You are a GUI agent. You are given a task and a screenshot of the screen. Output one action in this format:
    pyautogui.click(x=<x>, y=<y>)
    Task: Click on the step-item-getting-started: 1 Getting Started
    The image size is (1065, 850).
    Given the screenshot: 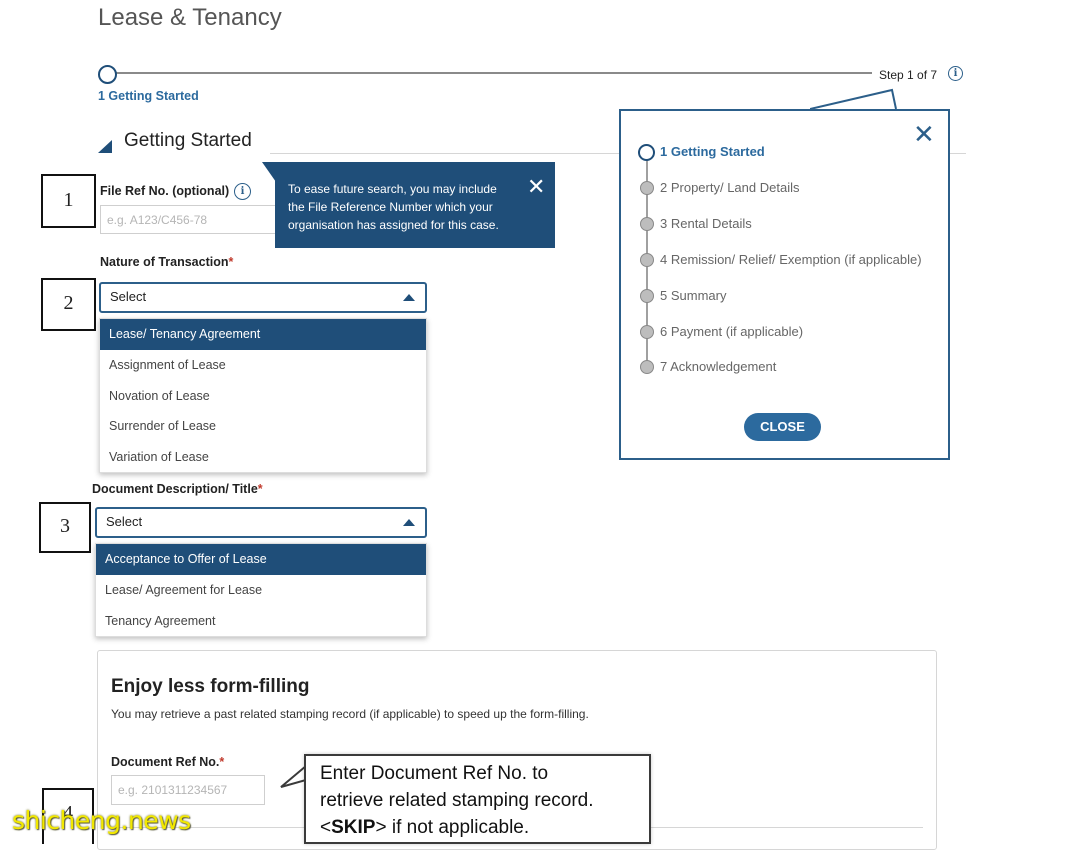 What is the action you would take?
    pyautogui.click(x=712, y=151)
    